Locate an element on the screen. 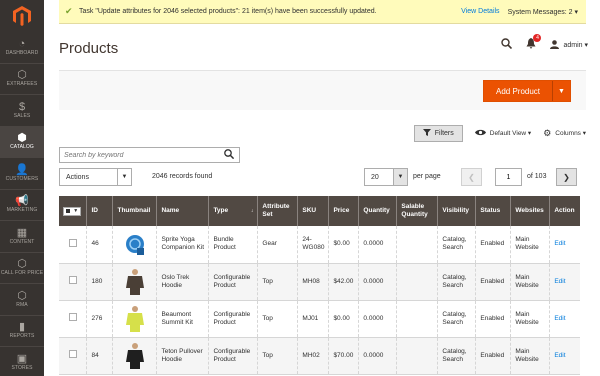  per-page-select: 20 ▼ is located at coordinates (386, 177).